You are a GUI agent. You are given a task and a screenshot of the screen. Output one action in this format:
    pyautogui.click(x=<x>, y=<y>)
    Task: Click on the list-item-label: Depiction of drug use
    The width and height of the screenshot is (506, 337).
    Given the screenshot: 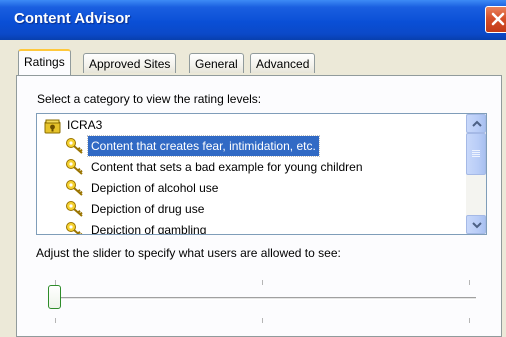 What is the action you would take?
    pyautogui.click(x=148, y=209)
    